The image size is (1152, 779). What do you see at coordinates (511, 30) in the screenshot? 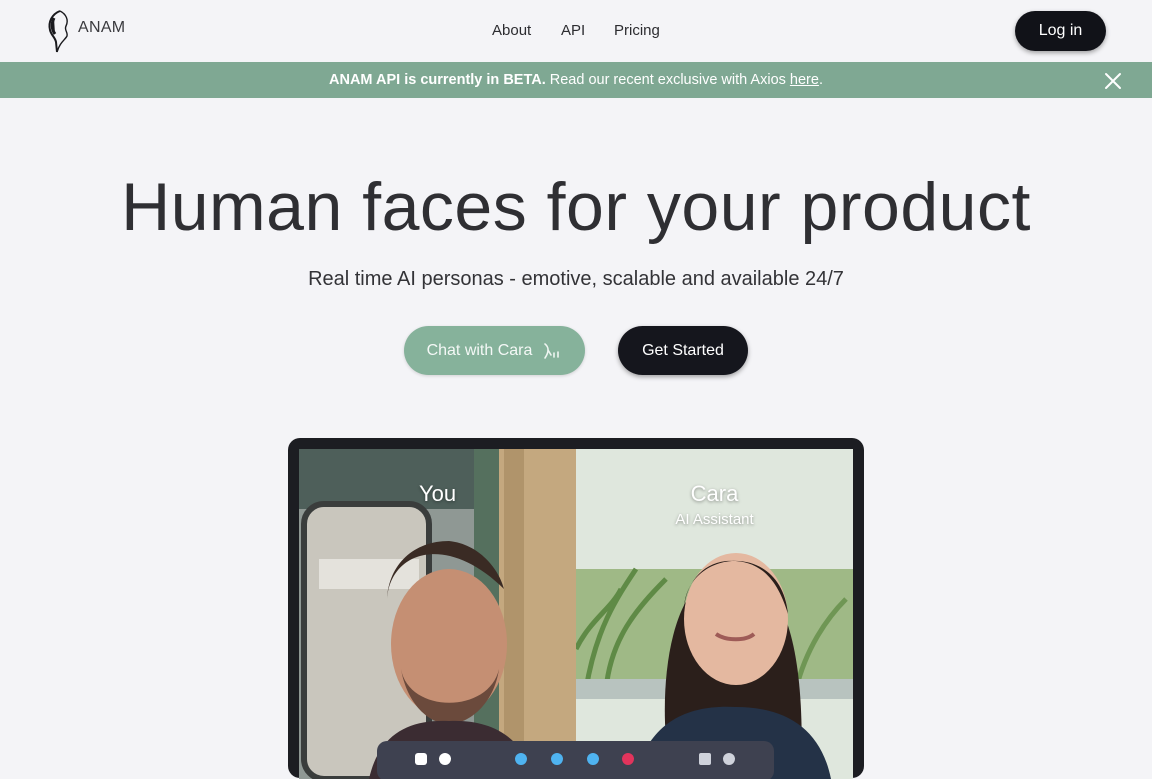
I see `nav-about: About` at bounding box center [511, 30].